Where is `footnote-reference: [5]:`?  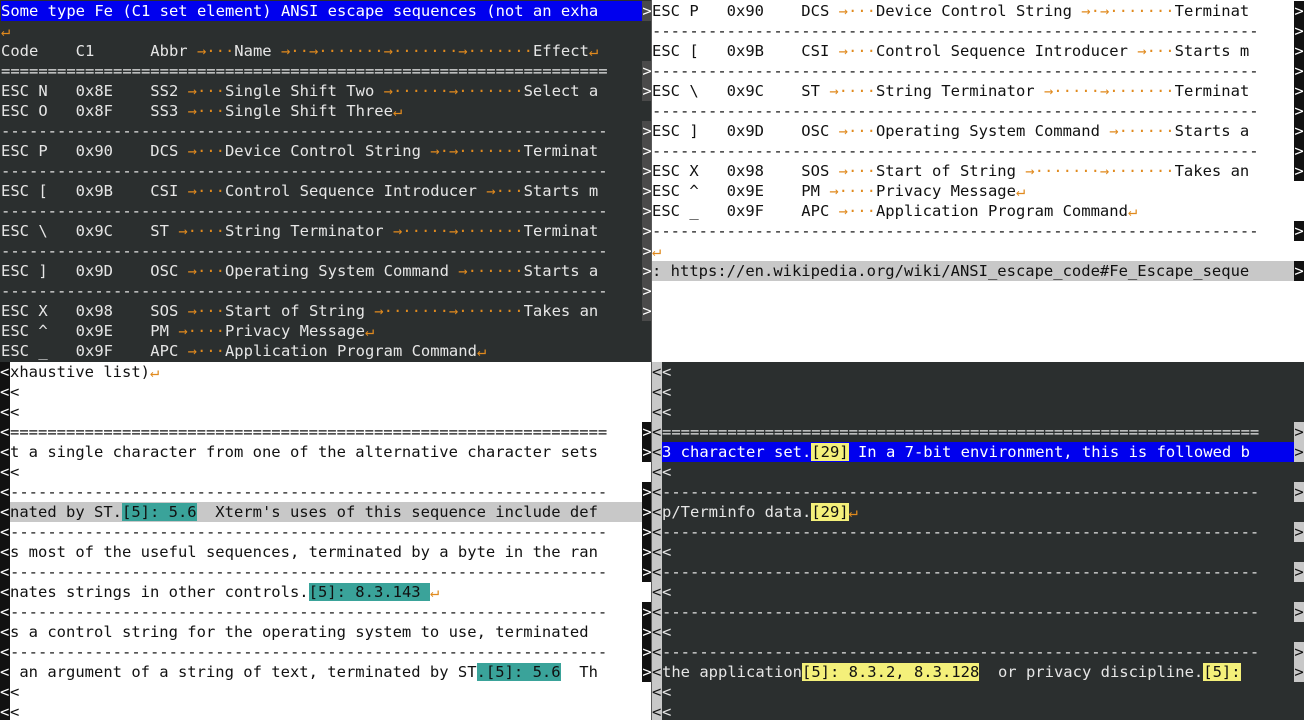
footnote-reference: [5]: is located at coordinates (1222, 672).